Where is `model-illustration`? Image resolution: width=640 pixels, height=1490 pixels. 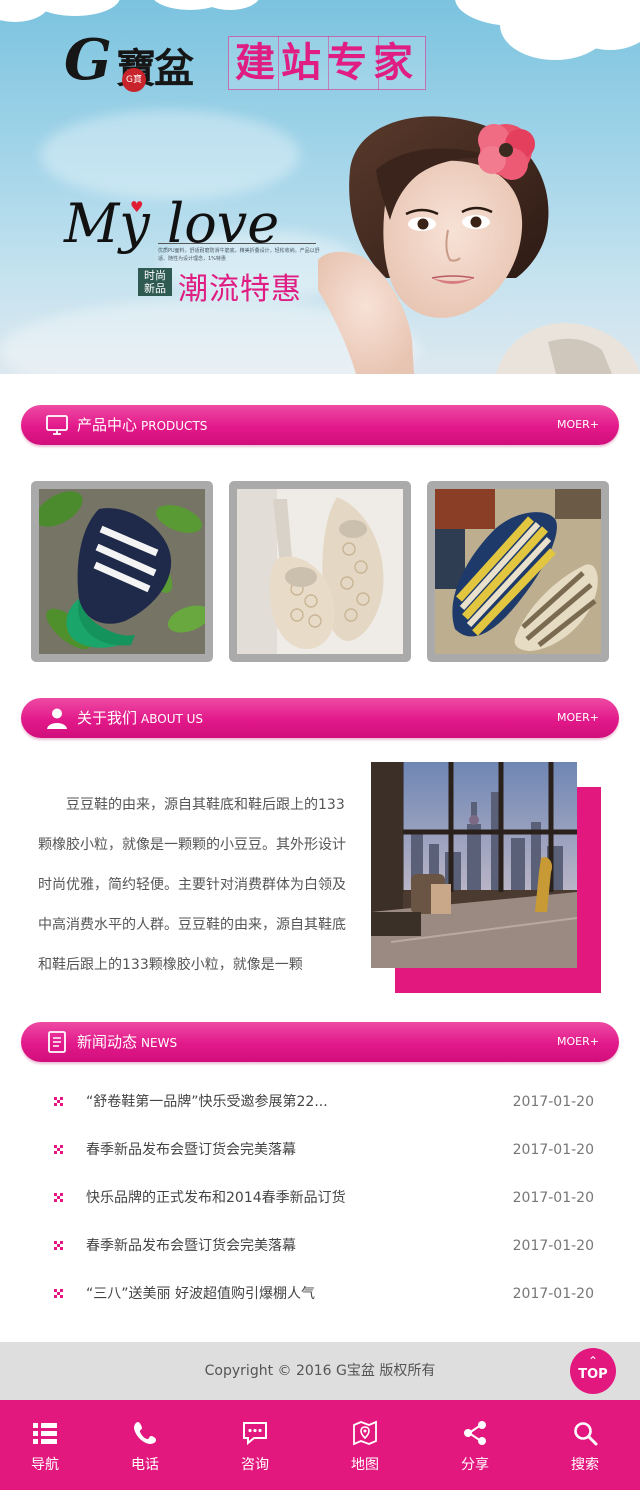 model-illustration is located at coordinates (479, 245).